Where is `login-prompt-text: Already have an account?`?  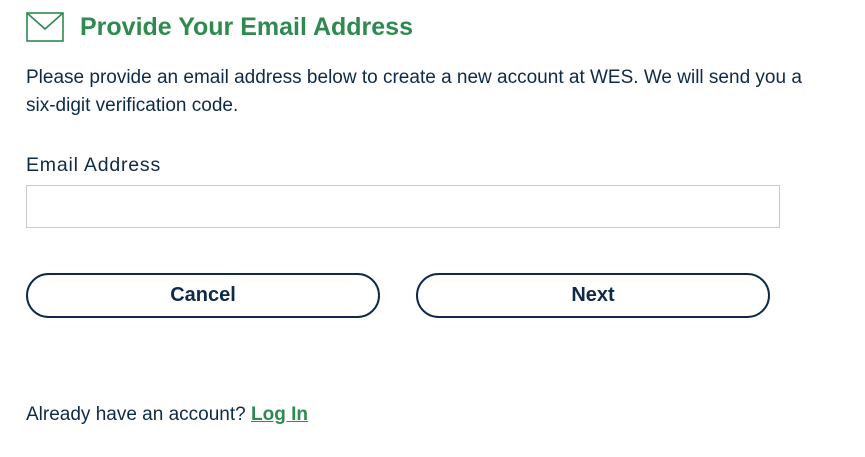
login-prompt-text: Already have an account? is located at coordinates (136, 414).